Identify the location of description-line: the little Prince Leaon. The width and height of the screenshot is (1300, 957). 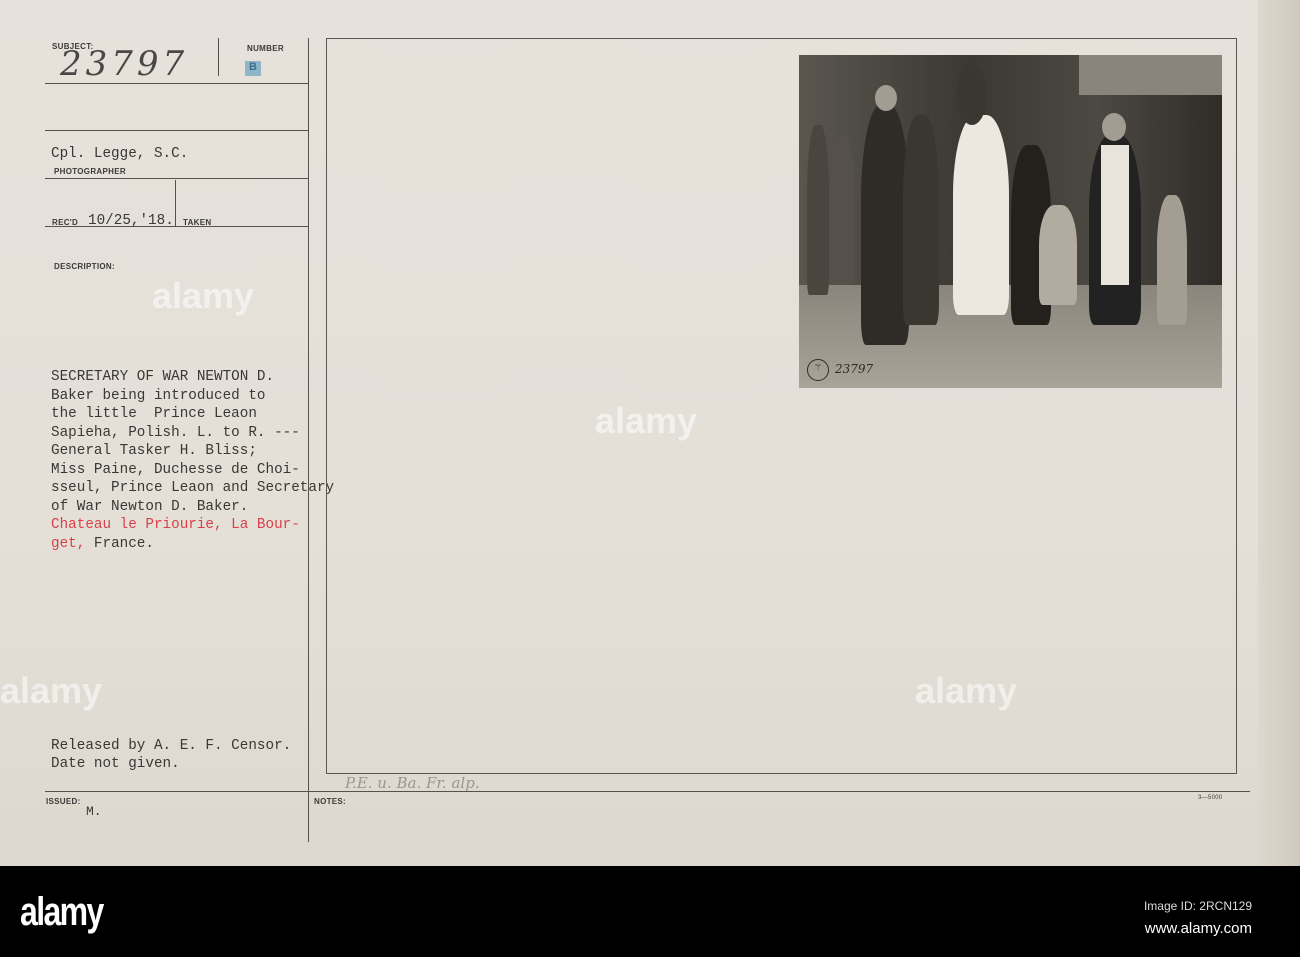
(154, 414).